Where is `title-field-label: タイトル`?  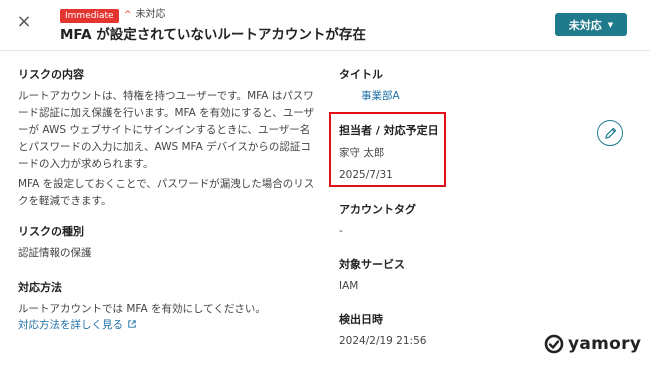 title-field-label: タイトル is located at coordinates (361, 74).